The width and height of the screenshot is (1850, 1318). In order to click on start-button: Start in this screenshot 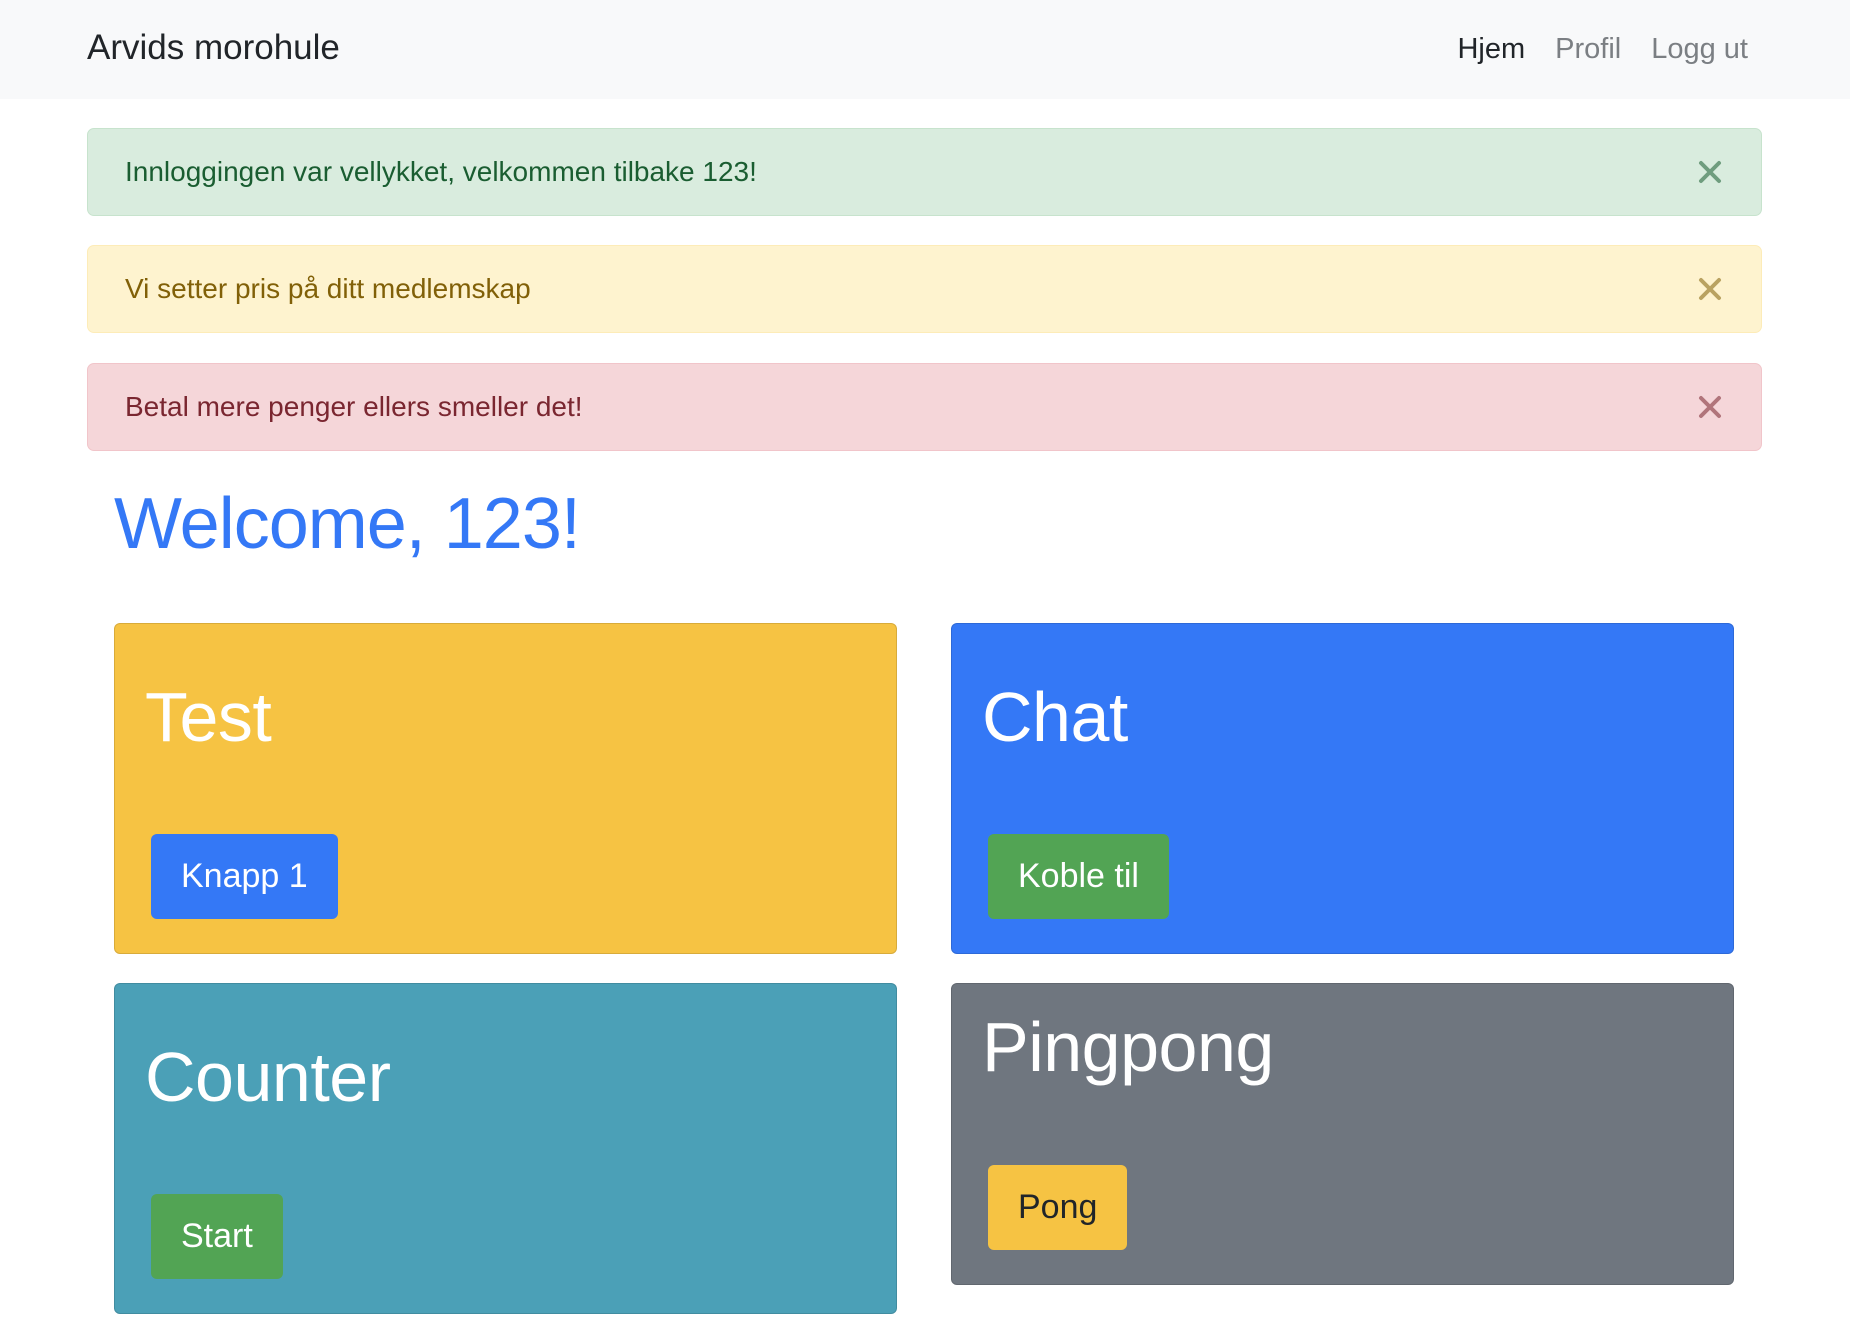, I will do `click(217, 1236)`.